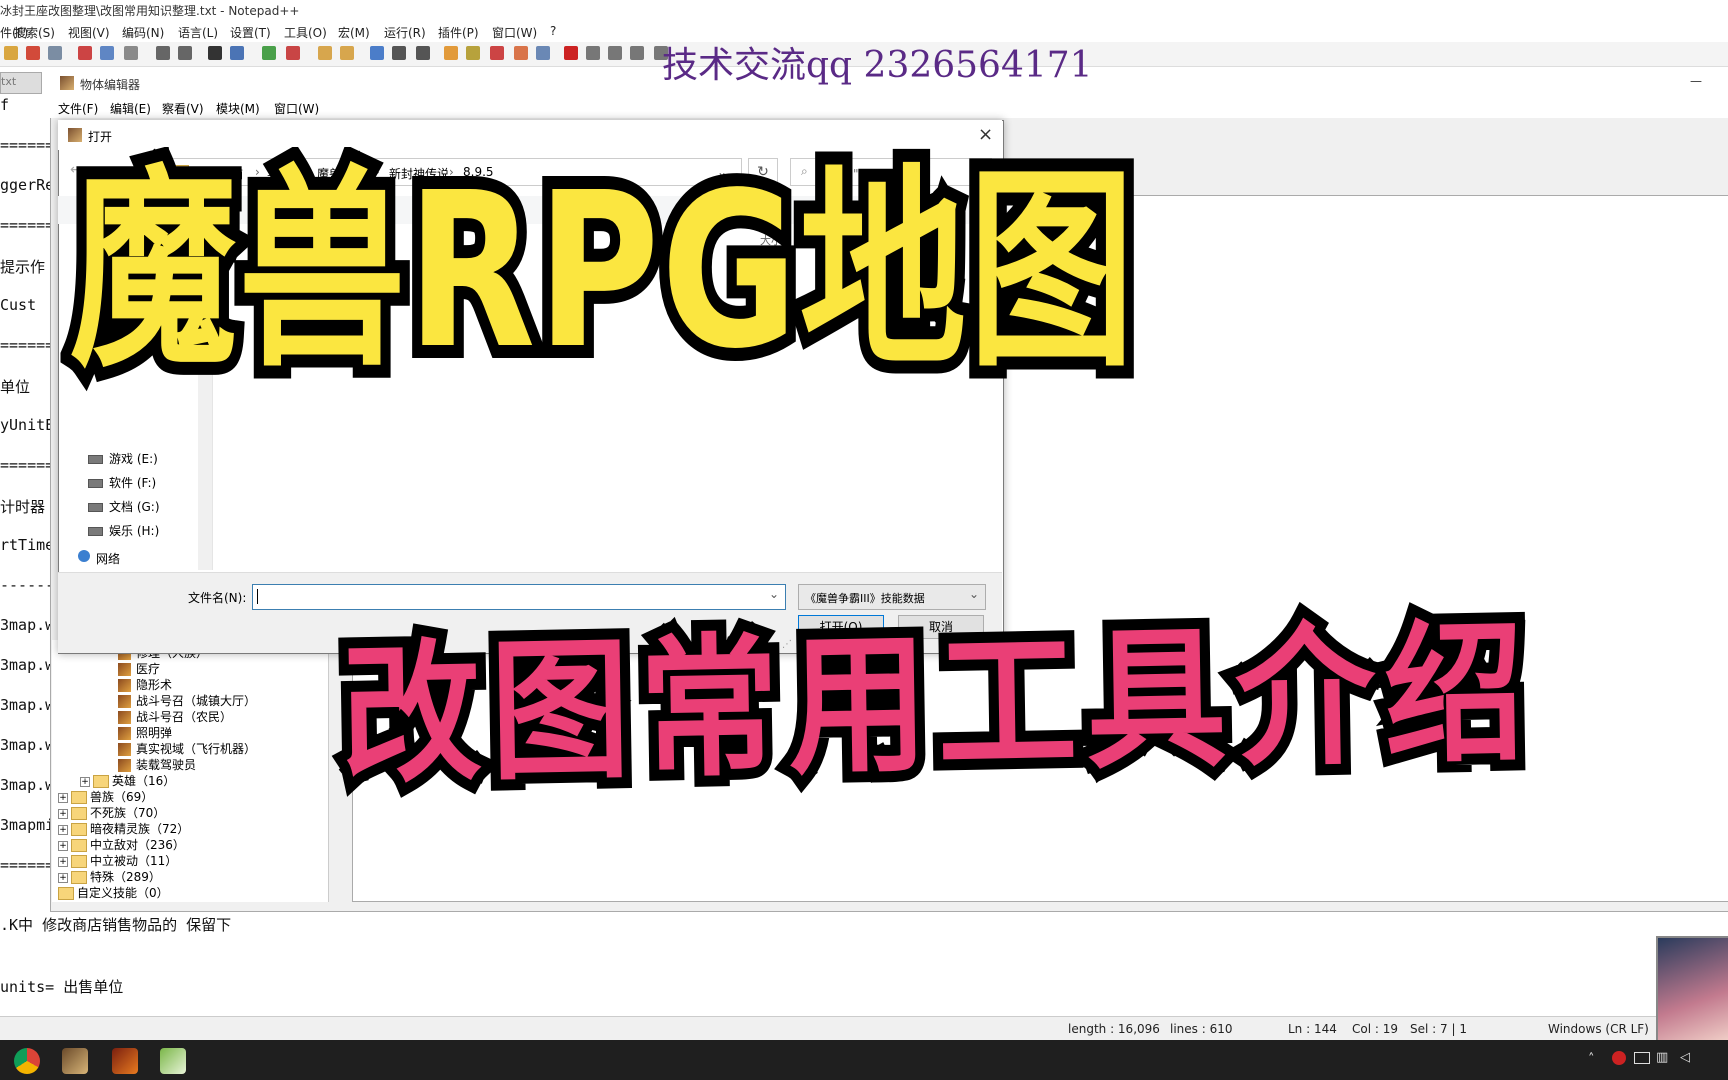 The image size is (1728, 1080). What do you see at coordinates (354, 32) in the screenshot?
I see `menu-macro: 宏(M)` at bounding box center [354, 32].